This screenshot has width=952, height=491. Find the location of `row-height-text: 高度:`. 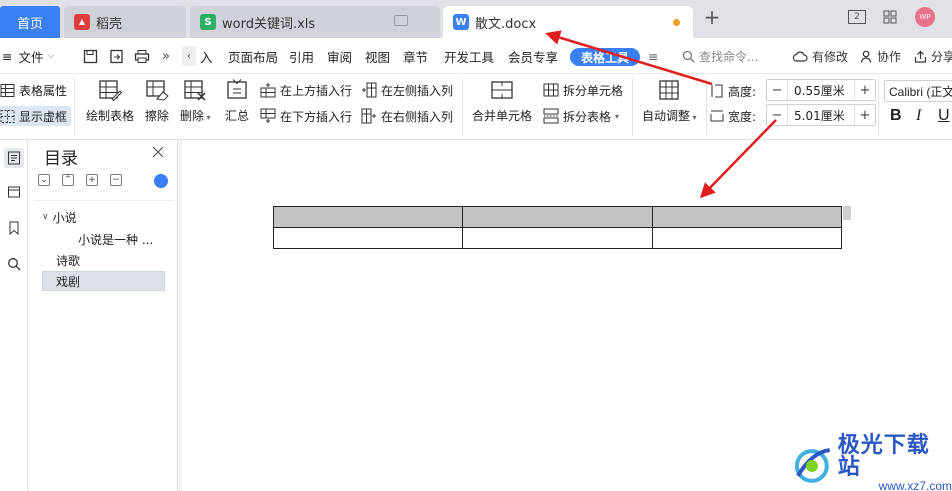

row-height-text: 高度: is located at coordinates (742, 91).